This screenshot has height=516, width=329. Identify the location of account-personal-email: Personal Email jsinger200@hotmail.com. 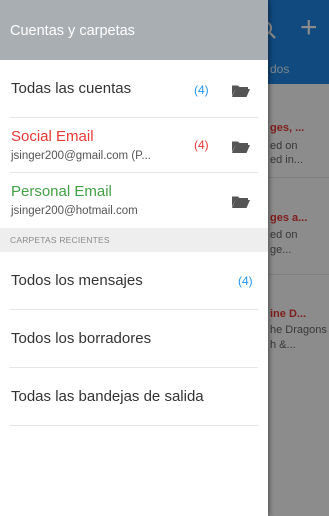
(134, 200).